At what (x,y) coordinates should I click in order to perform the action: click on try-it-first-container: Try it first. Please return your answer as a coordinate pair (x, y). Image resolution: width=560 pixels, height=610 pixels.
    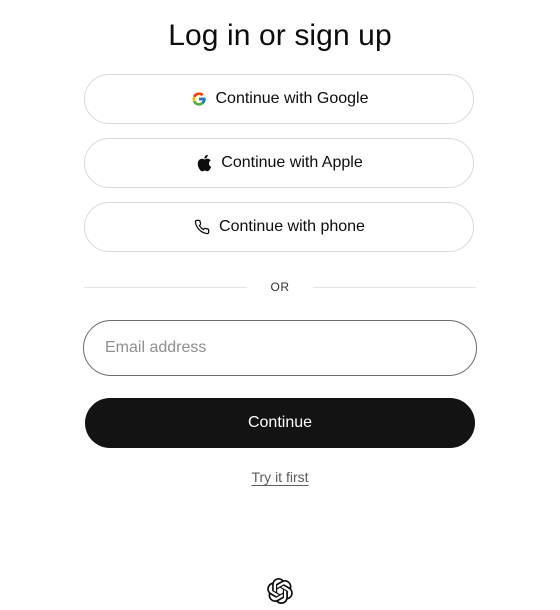
    Looking at the image, I should click on (280, 477).